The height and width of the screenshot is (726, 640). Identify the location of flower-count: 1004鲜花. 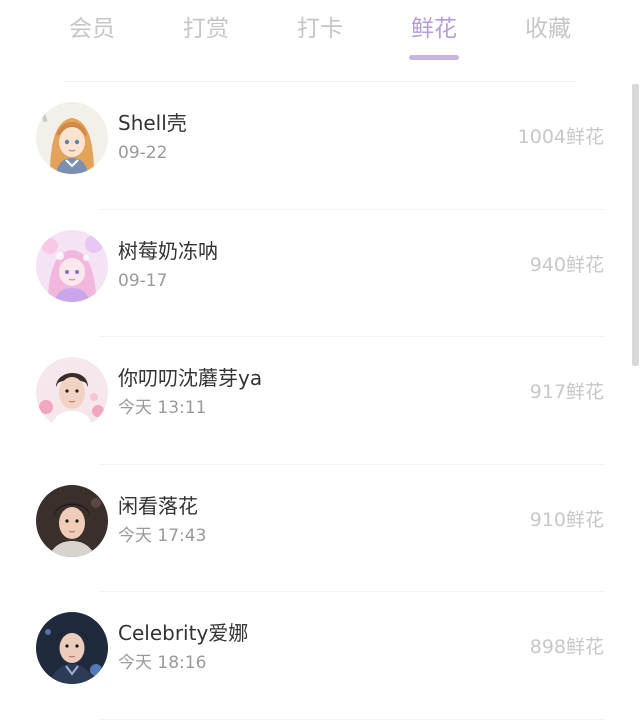
(560, 137).